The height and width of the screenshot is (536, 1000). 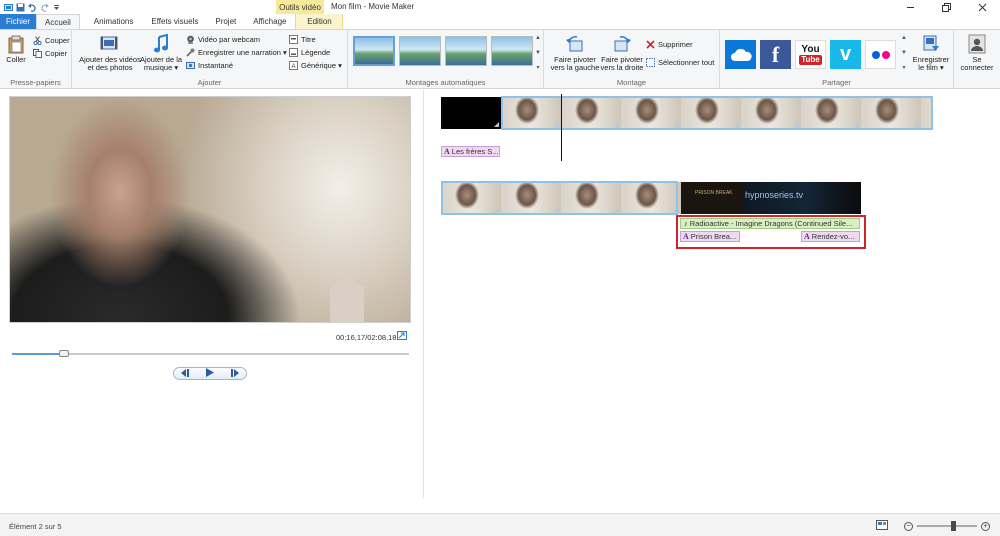 I want to click on microphone-icon, so click(x=190, y=52).